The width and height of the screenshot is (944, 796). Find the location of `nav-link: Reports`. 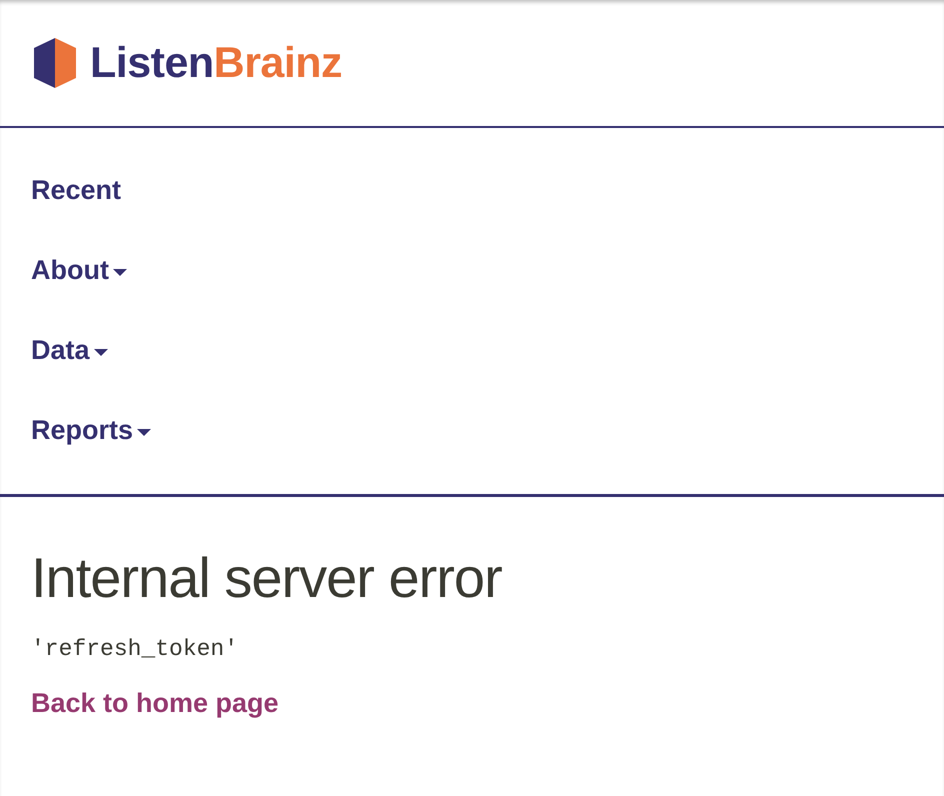

nav-link: Reports is located at coordinates (91, 430).